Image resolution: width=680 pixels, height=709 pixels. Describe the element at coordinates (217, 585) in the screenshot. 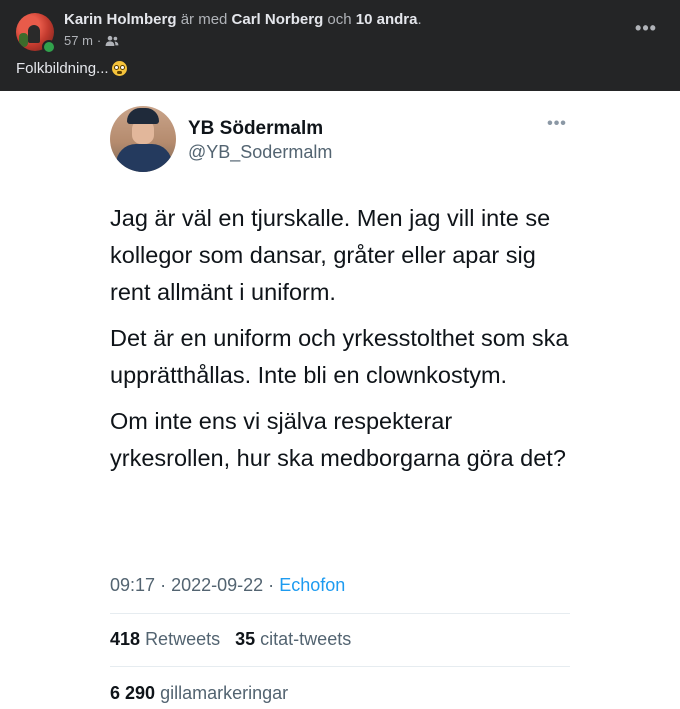

I see `tweet-date: 2022-09-22` at that location.